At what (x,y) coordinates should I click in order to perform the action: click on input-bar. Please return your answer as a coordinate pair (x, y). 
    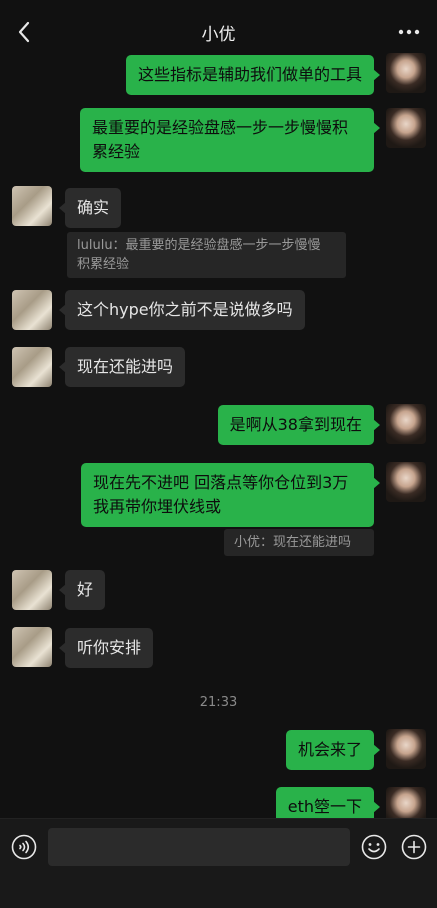
    Looking at the image, I should click on (218, 863).